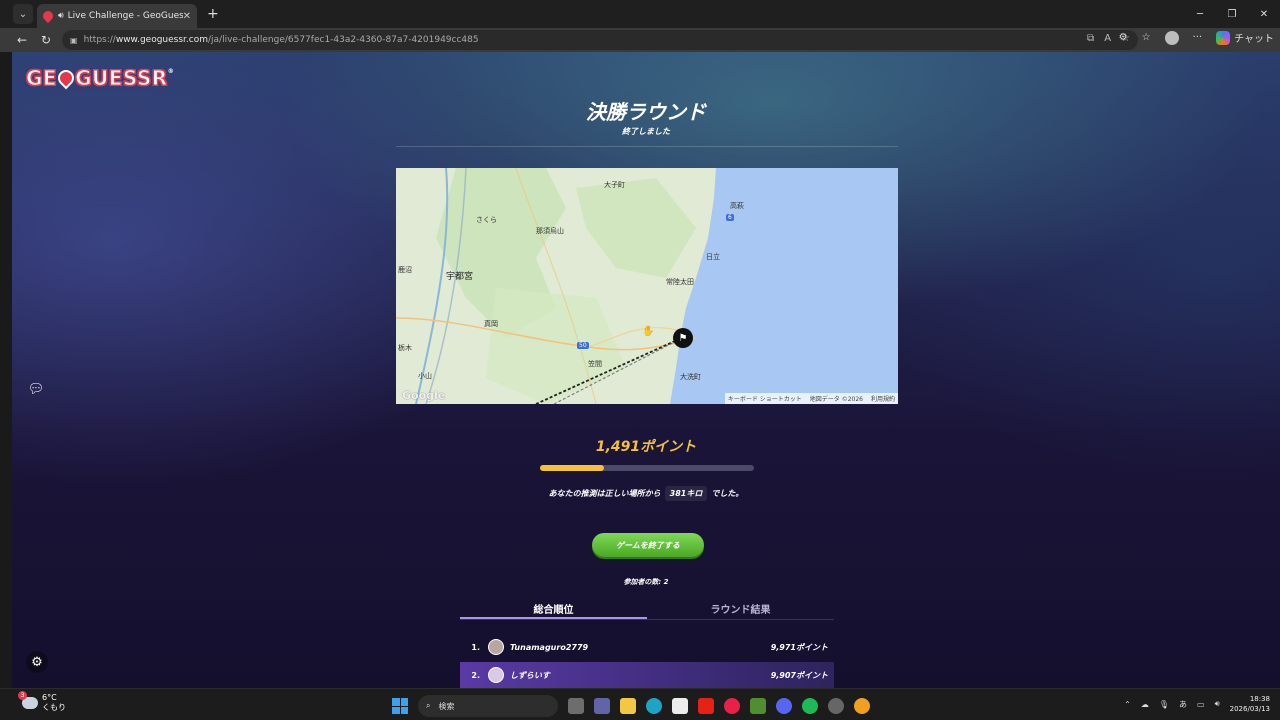  I want to click on close-tab-icon: ✕, so click(187, 16).